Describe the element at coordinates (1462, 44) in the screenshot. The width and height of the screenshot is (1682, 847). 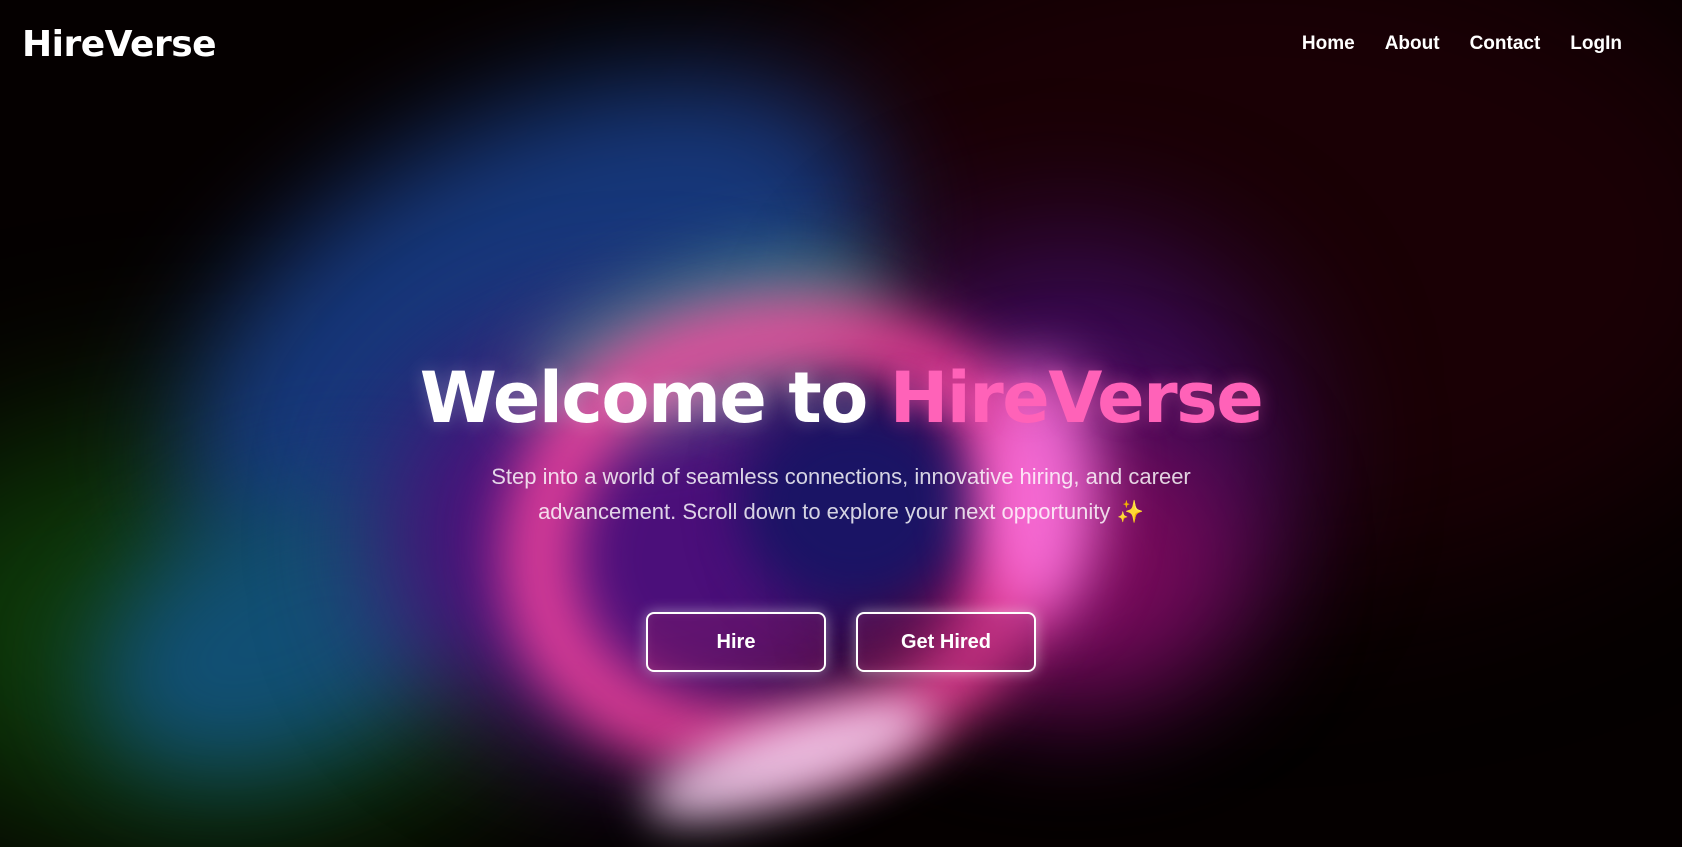
I see `nav-links: Home About Contact LogIn` at that location.